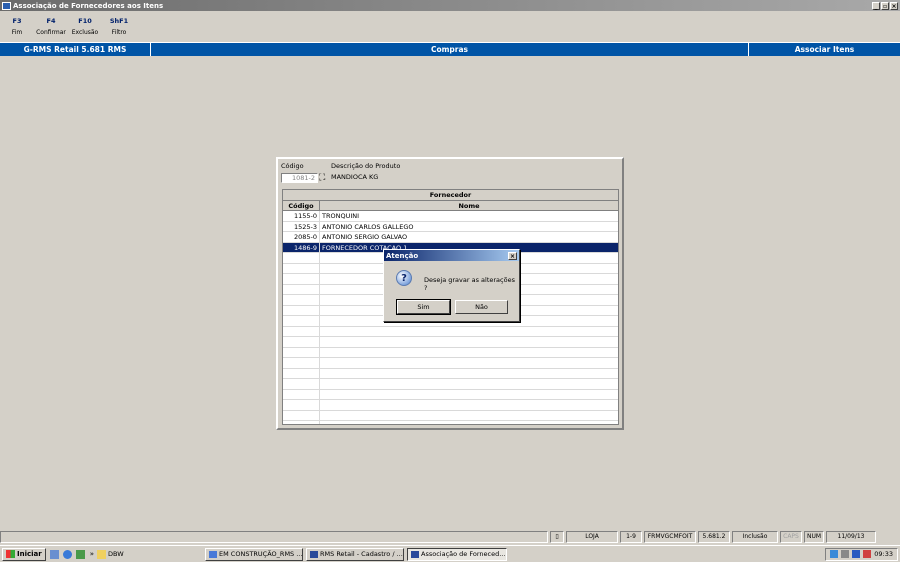  I want to click on windows-logo-icon, so click(10, 554).